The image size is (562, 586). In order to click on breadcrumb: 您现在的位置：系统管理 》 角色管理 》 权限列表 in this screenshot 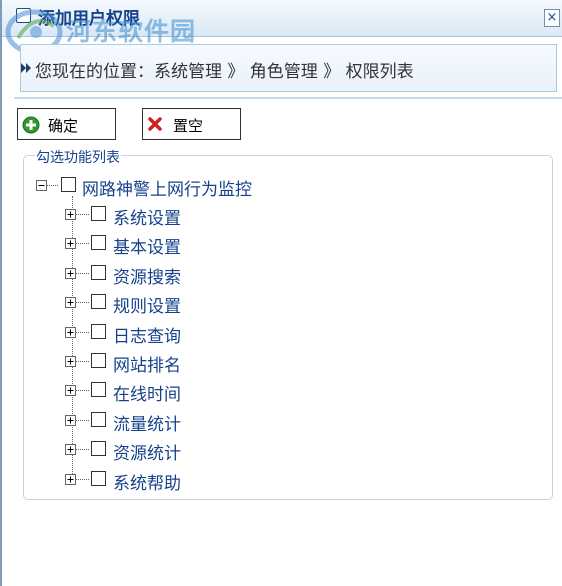, I will do `click(288, 68)`.